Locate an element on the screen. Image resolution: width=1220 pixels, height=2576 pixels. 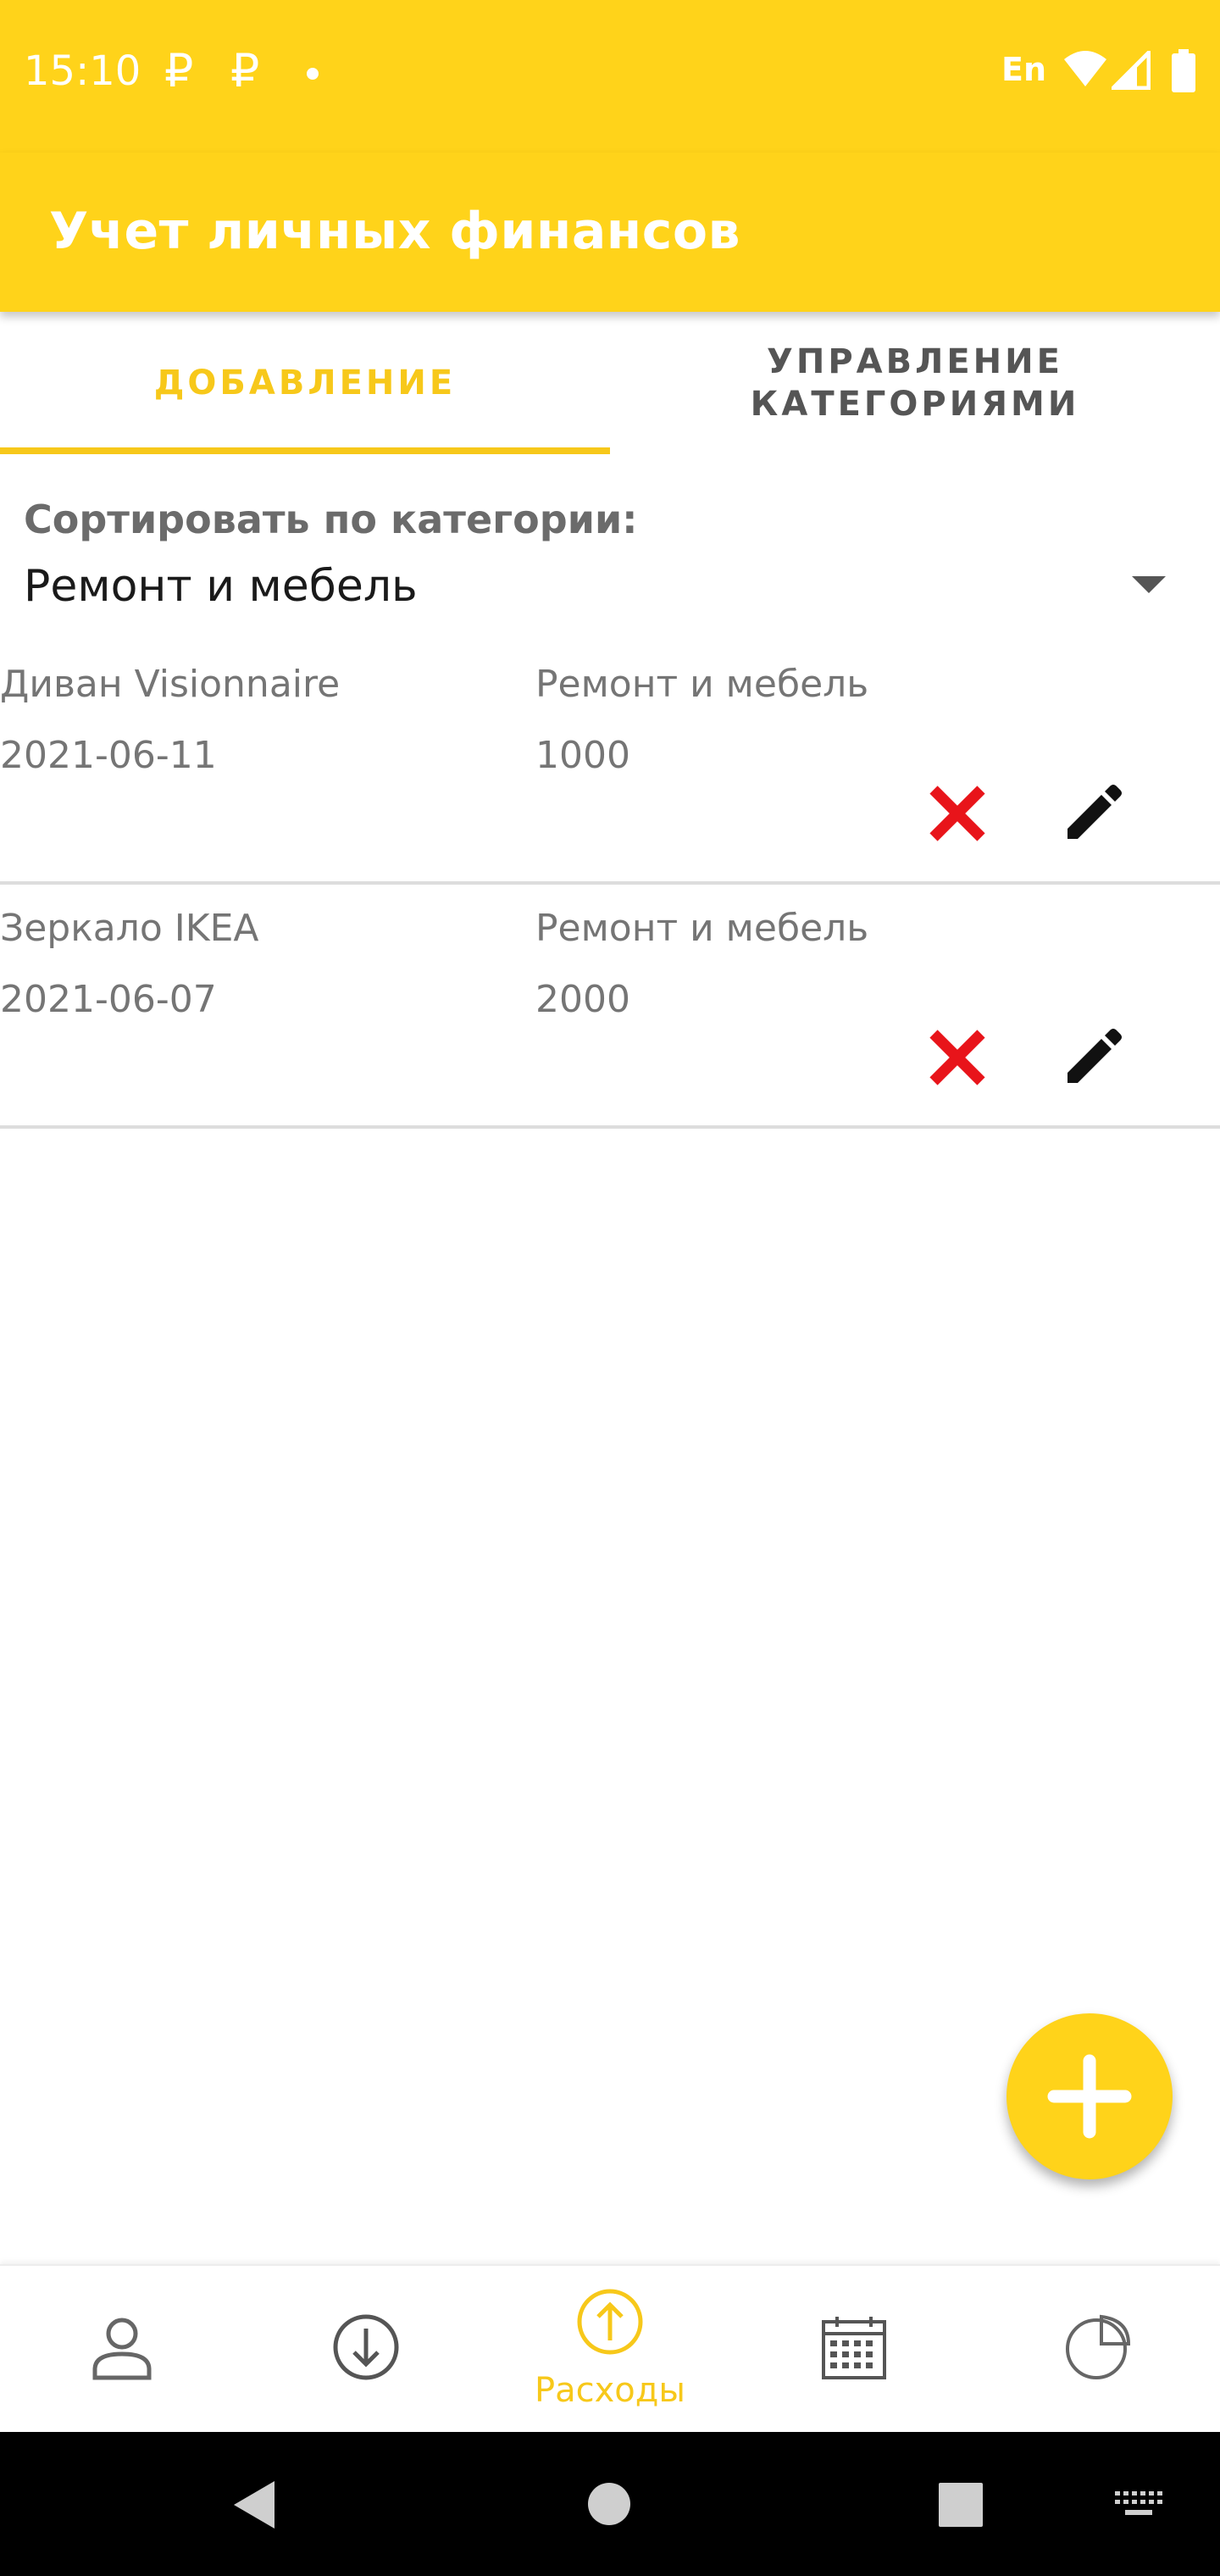
back-icon is located at coordinates (253, 2504).